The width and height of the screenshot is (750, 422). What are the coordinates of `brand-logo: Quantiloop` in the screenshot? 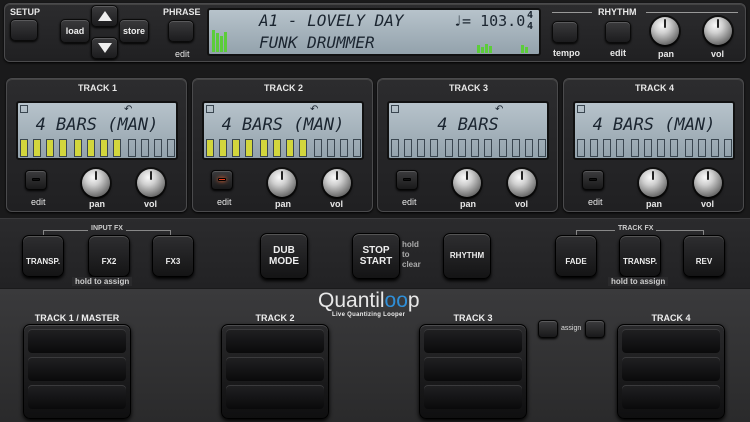 It's located at (378, 301).